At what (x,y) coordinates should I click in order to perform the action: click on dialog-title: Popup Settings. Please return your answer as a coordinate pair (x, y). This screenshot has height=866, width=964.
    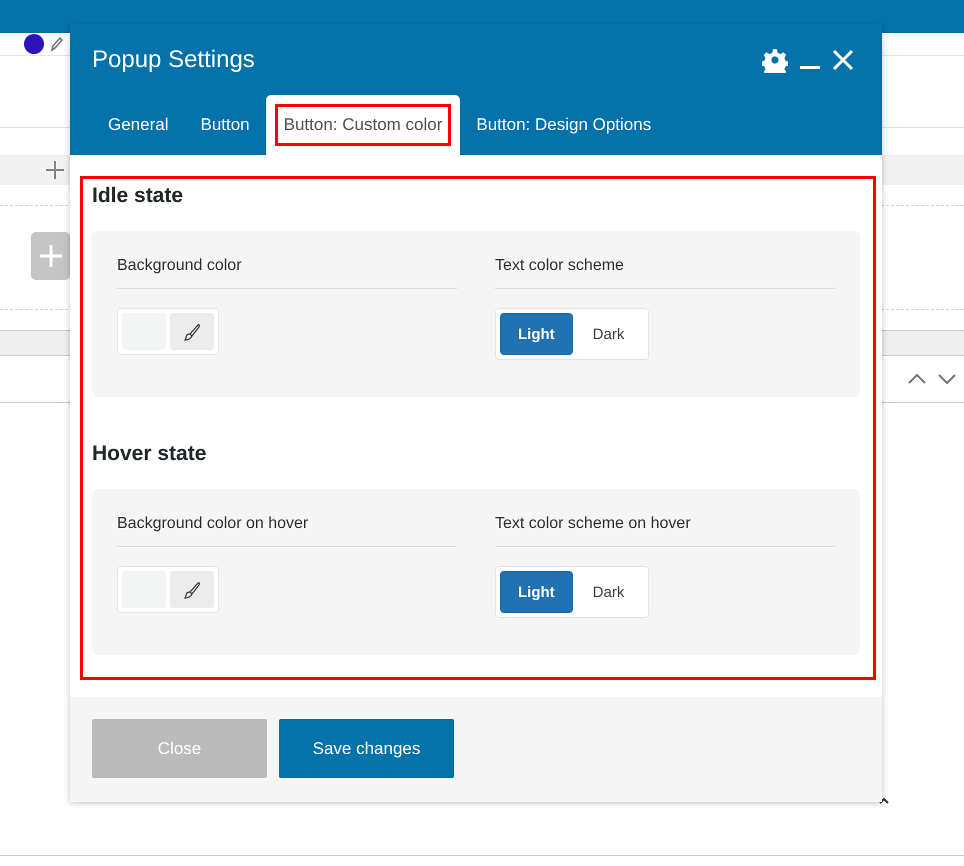
    Looking at the image, I should click on (174, 60).